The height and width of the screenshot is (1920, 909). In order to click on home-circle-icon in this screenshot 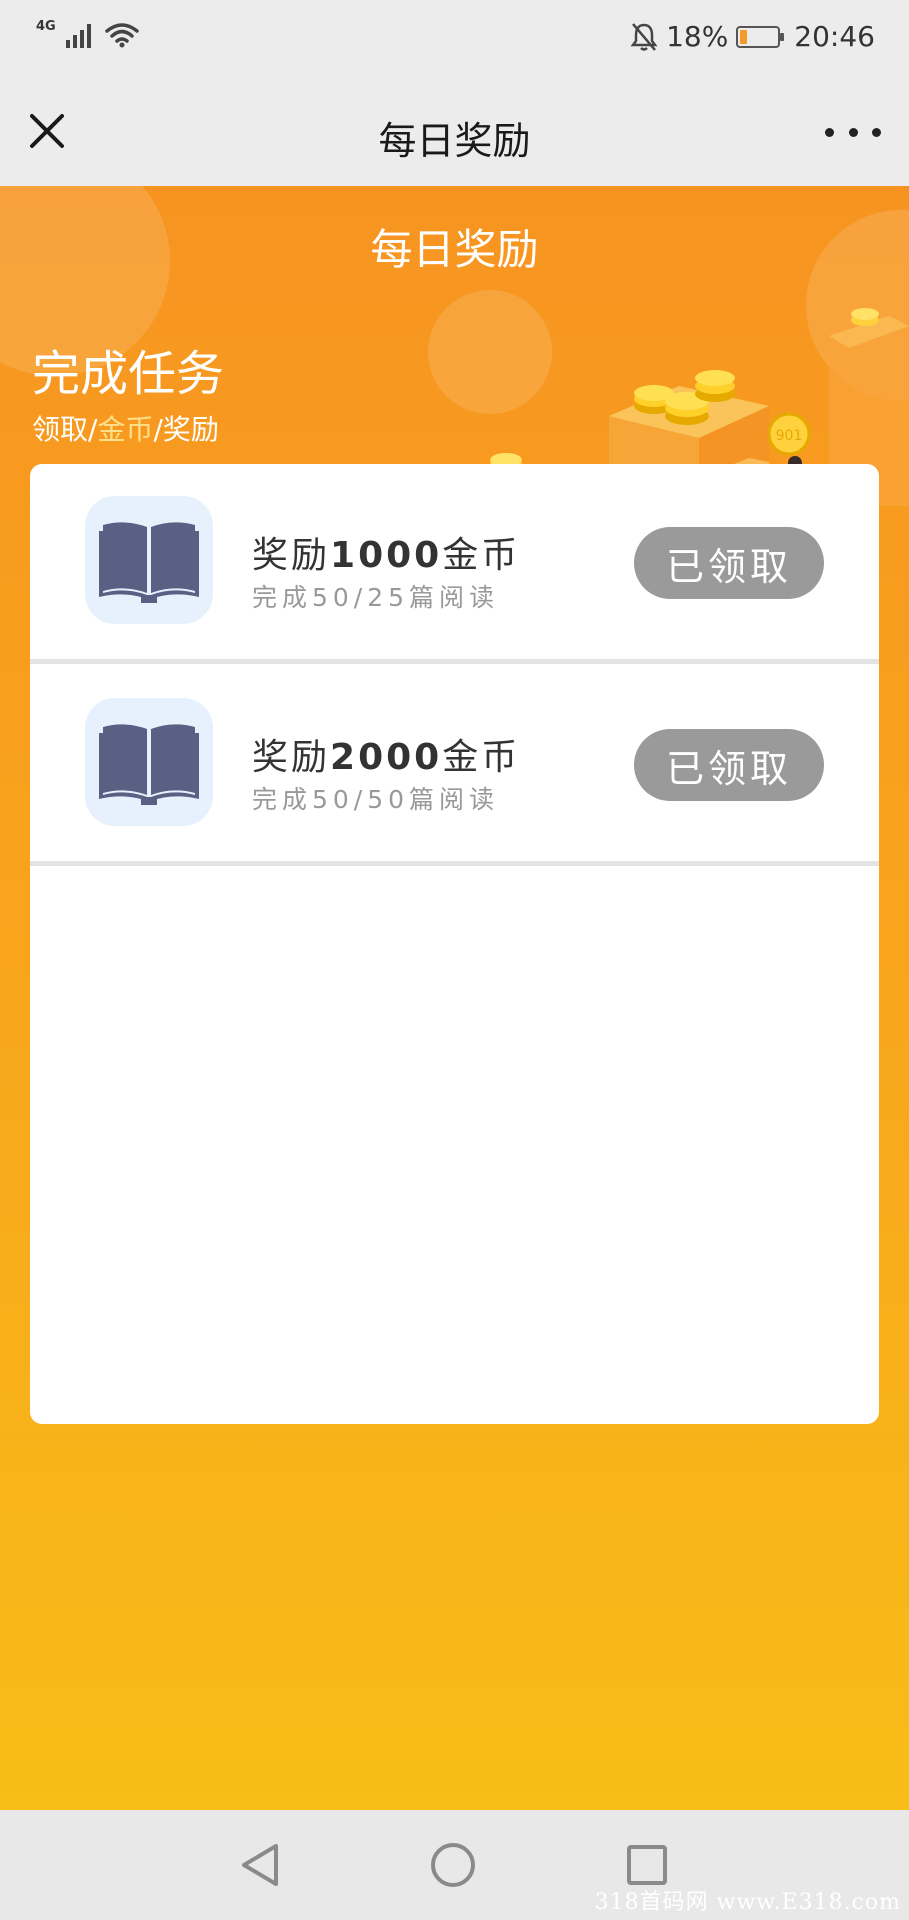, I will do `click(453, 1865)`.